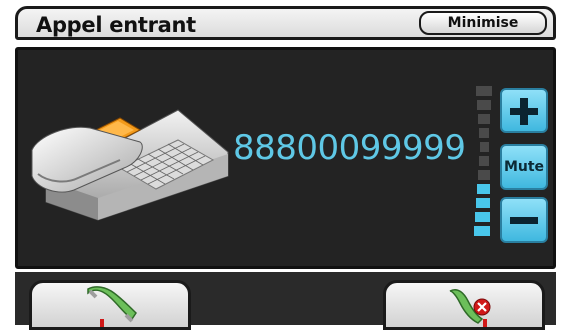 The height and width of the screenshot is (330, 561). I want to click on reject-call-button, so click(464, 305).